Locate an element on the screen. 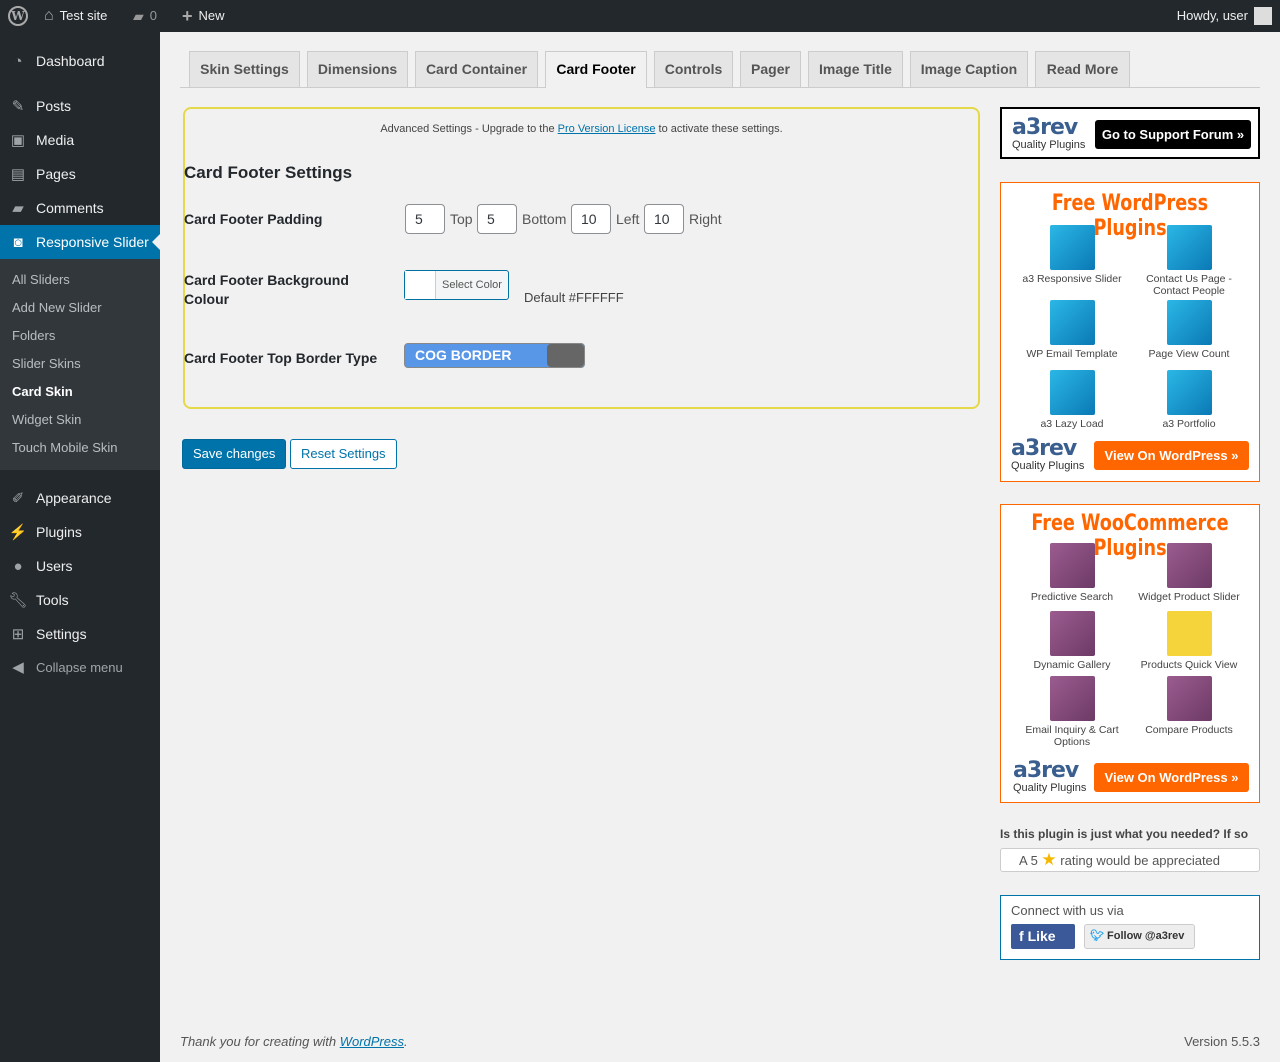  menu-plugins: ⚡ Plugins is located at coordinates (80, 532).